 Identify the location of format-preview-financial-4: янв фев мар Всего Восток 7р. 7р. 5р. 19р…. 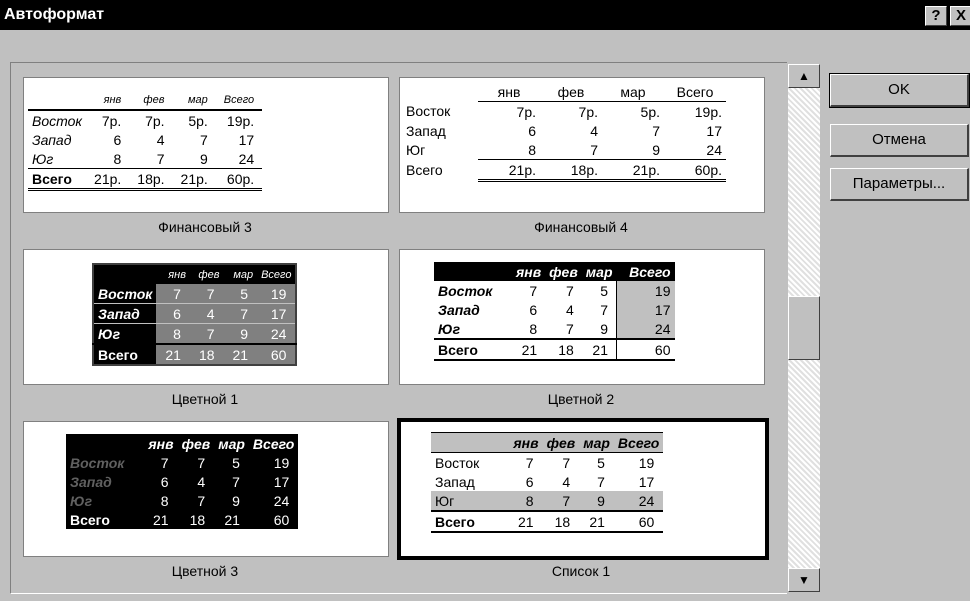
(582, 145).